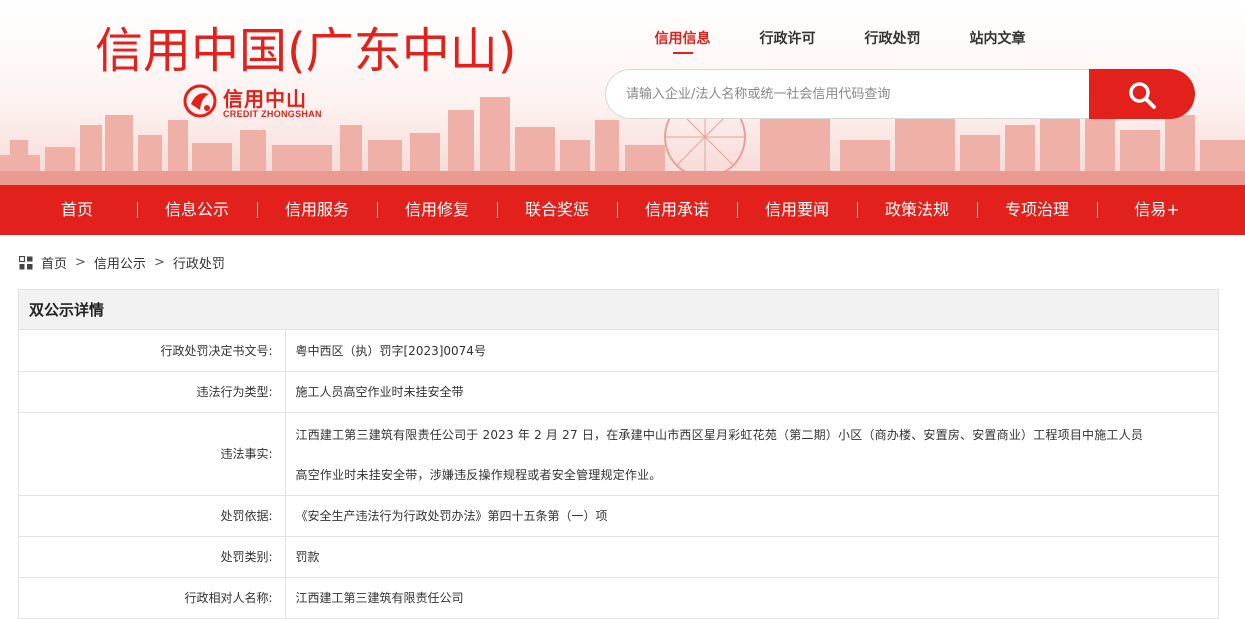  I want to click on nav-item-credit-news: 信用要闻, so click(797, 210).